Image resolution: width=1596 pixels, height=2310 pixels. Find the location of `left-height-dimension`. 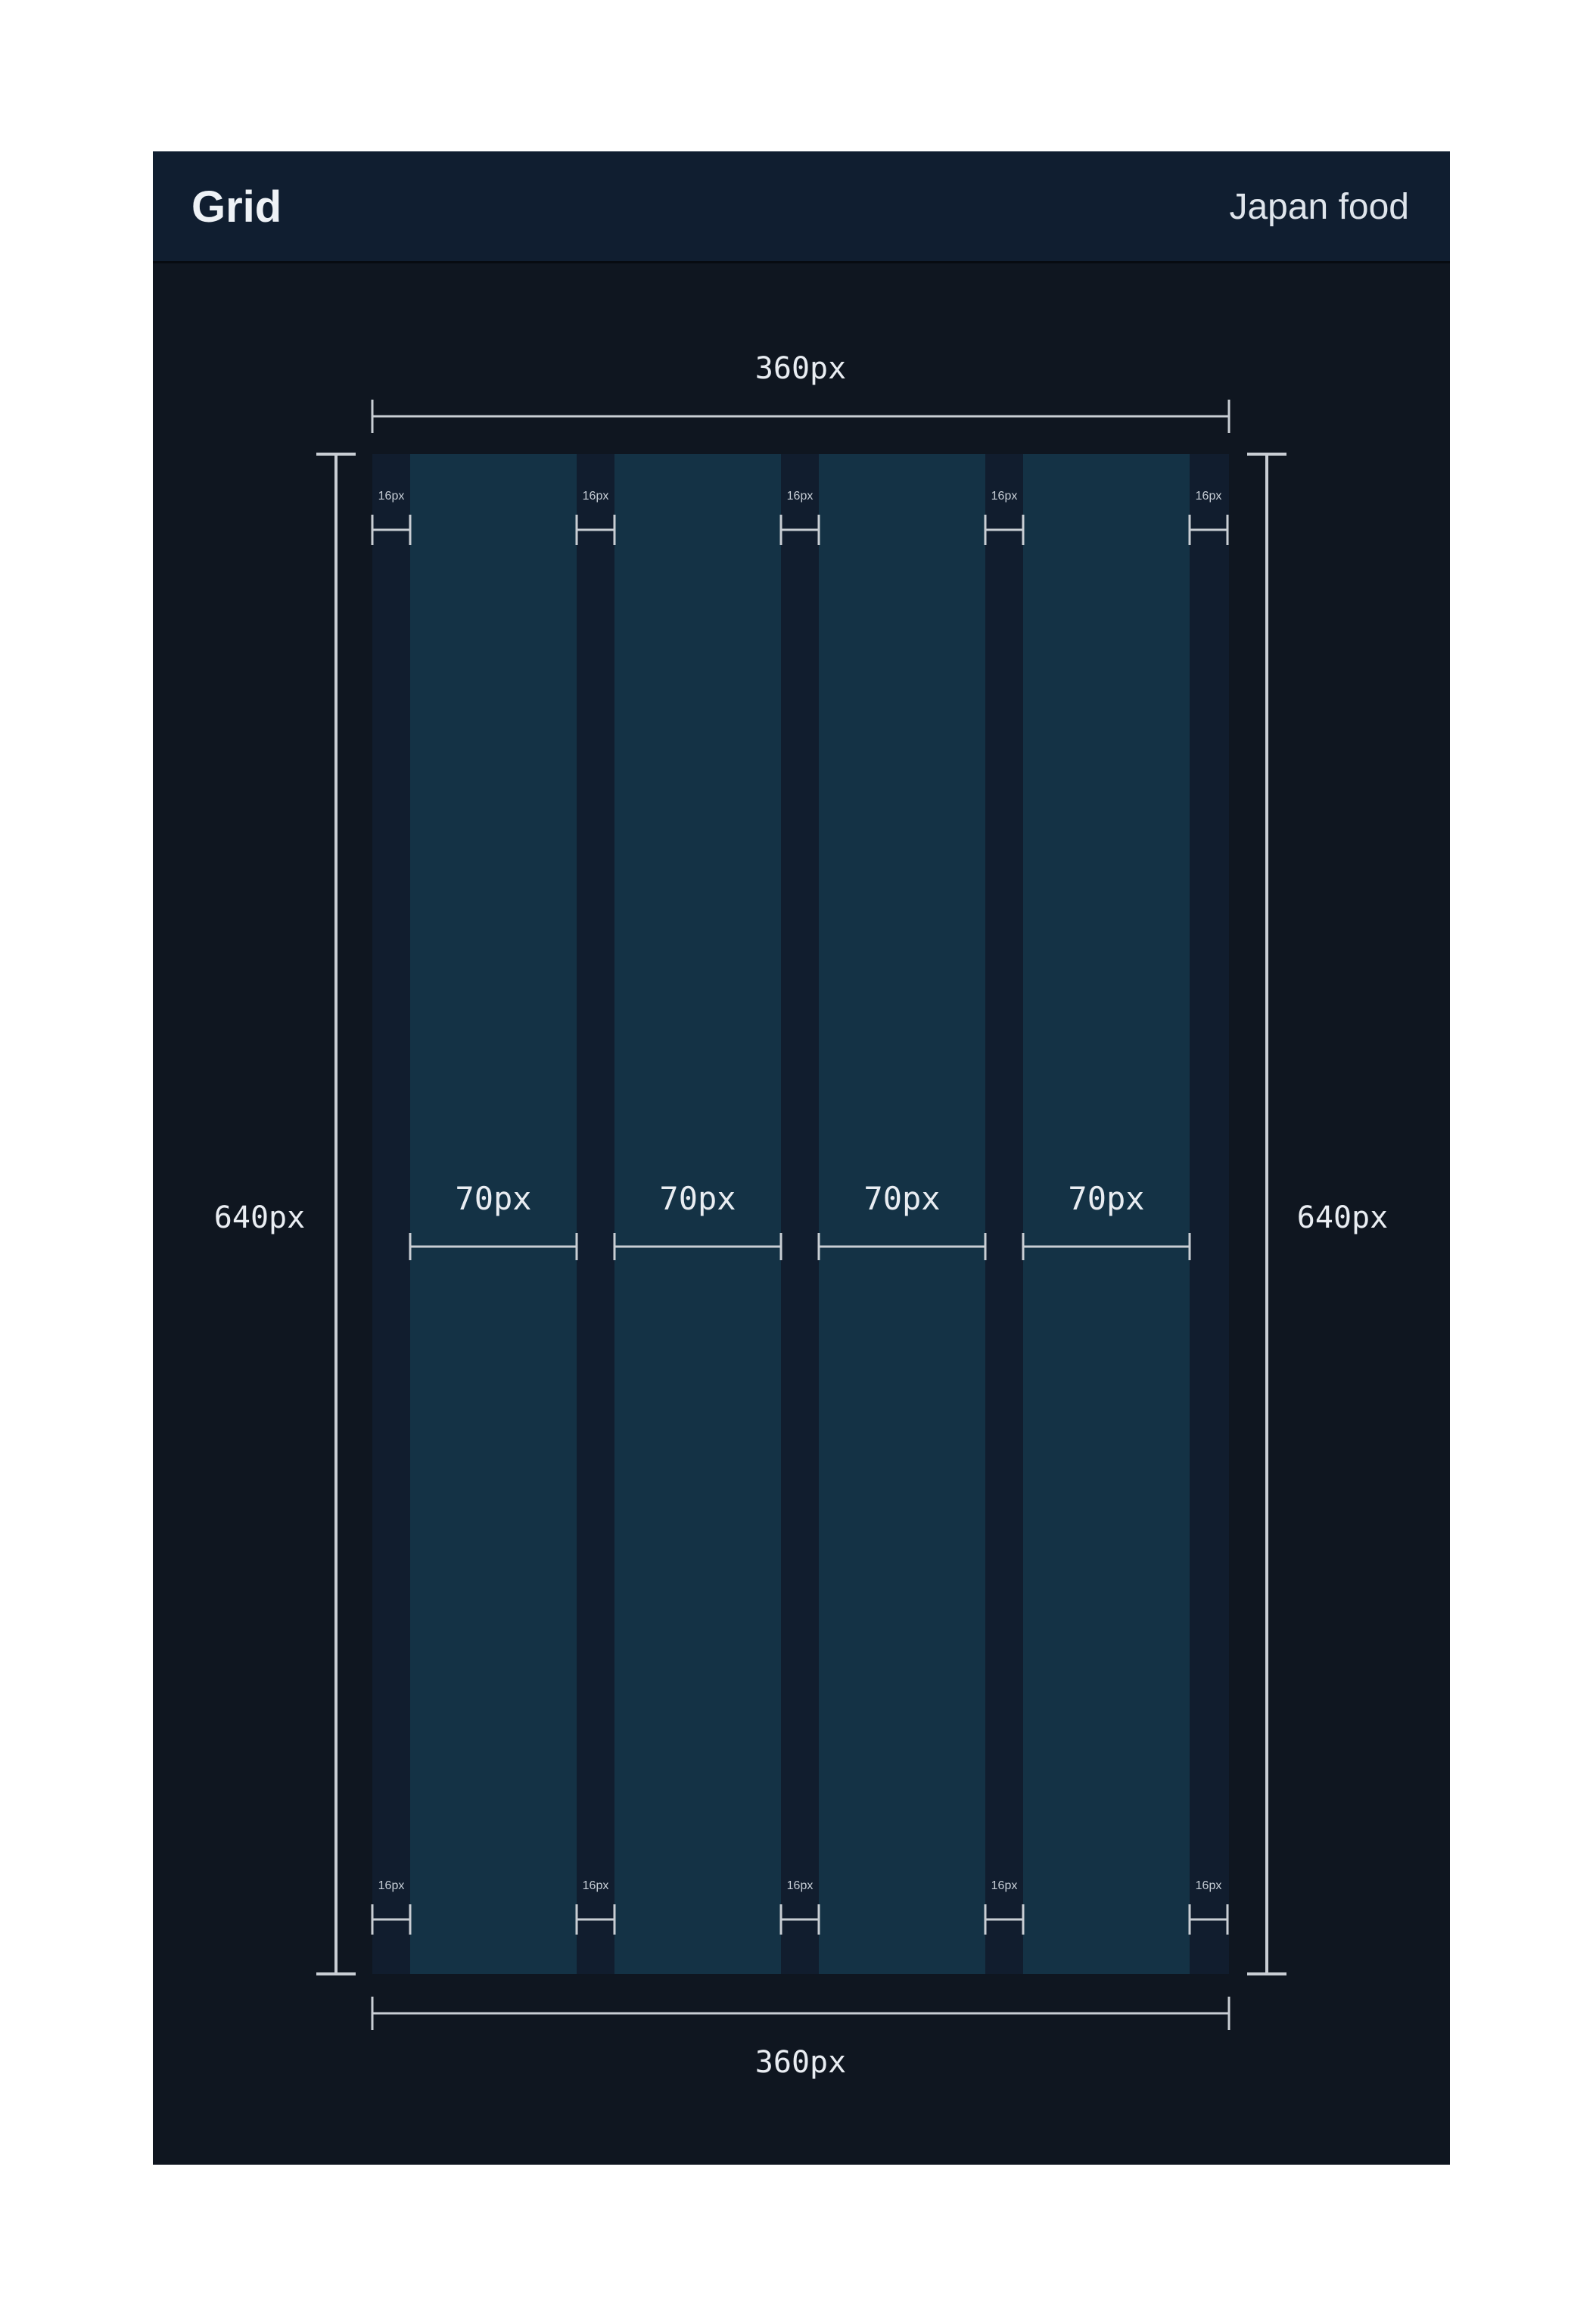

left-height-dimension is located at coordinates (336, 1214).